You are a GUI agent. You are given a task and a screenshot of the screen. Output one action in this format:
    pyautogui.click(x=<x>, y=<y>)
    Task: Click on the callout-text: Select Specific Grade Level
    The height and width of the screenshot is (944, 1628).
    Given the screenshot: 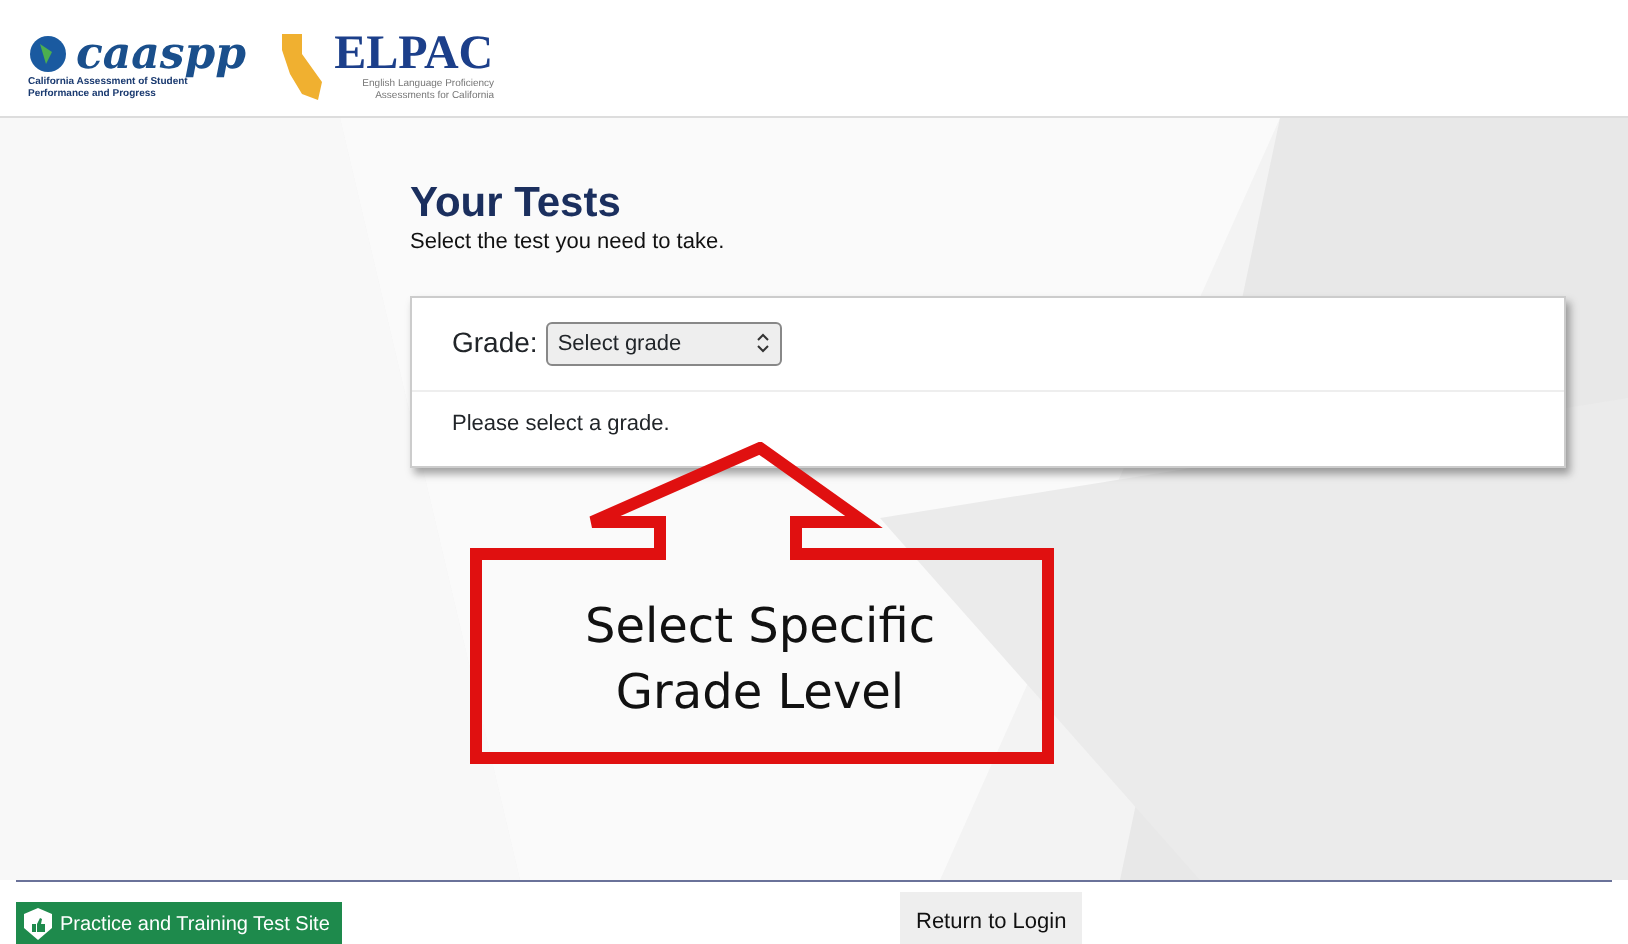 What is the action you would take?
    pyautogui.click(x=760, y=660)
    